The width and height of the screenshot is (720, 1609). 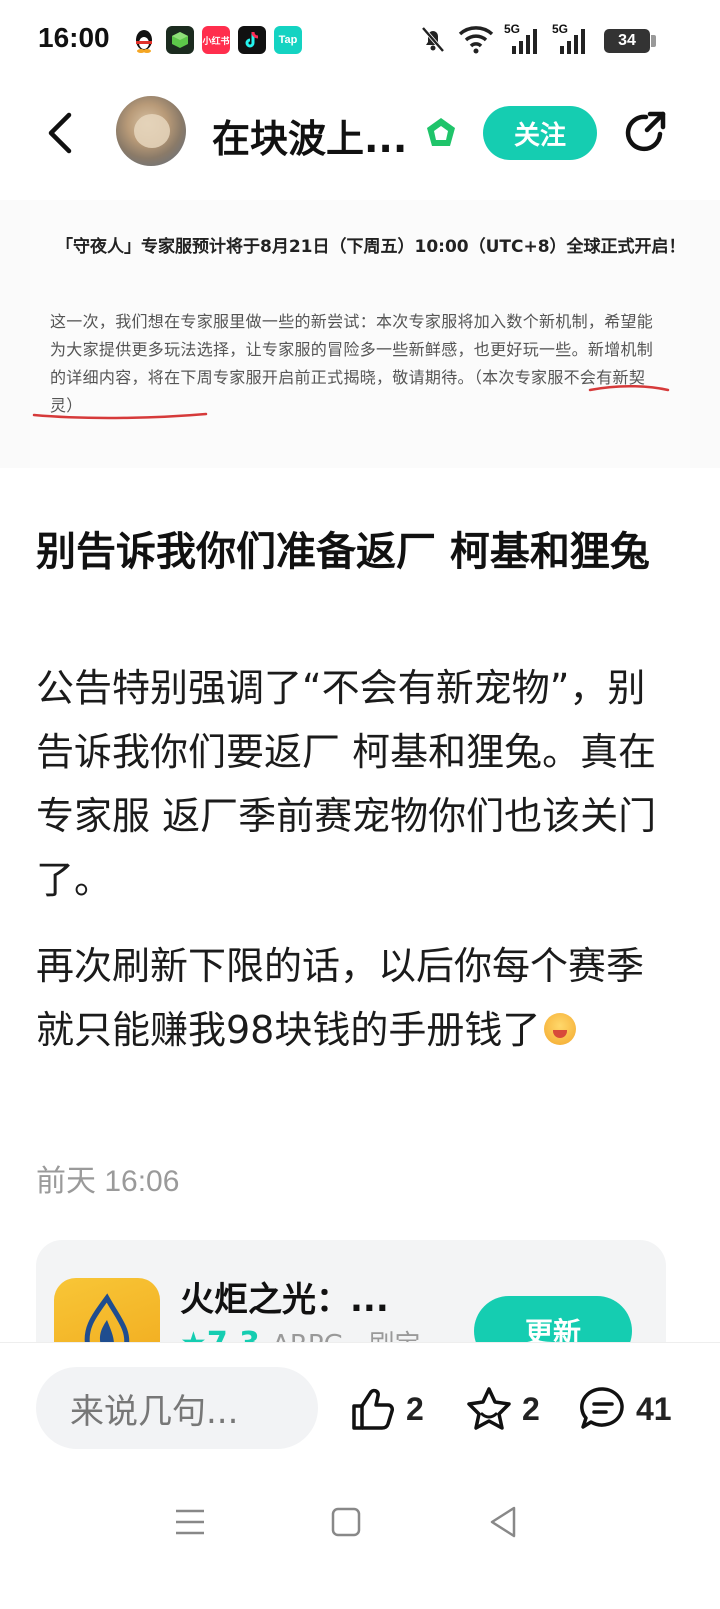 What do you see at coordinates (540, 133) in the screenshot?
I see `follow-button: 关注` at bounding box center [540, 133].